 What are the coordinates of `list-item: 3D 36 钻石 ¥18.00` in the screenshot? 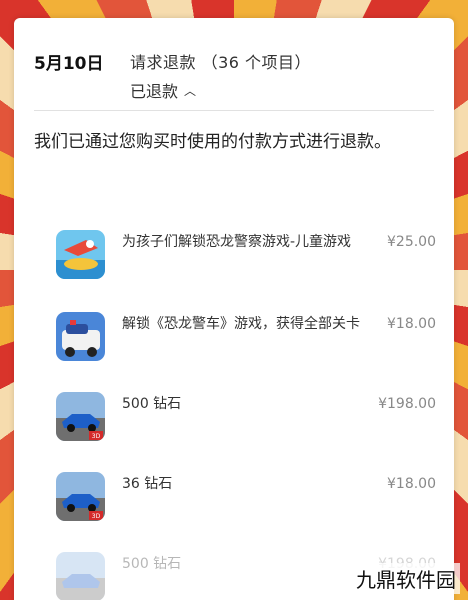 It's located at (246, 498).